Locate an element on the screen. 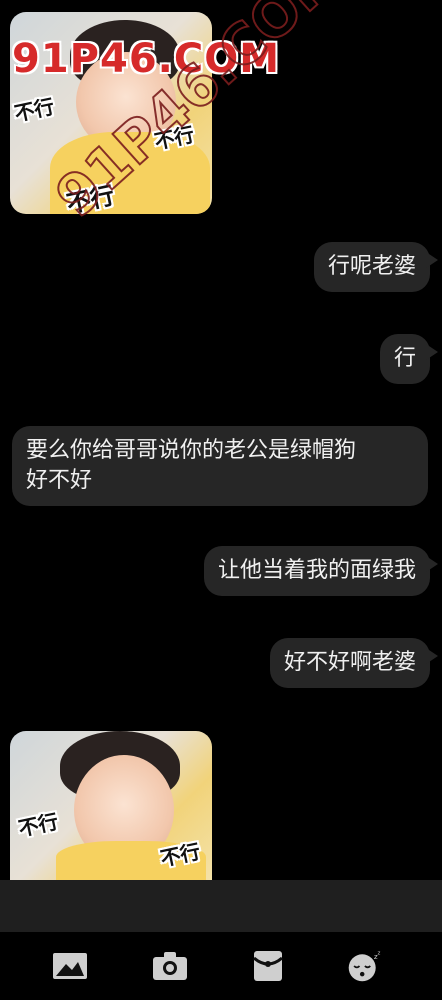 The width and height of the screenshot is (442, 1000). message-bubble: 让他当着我的面绿我 is located at coordinates (321, 571).